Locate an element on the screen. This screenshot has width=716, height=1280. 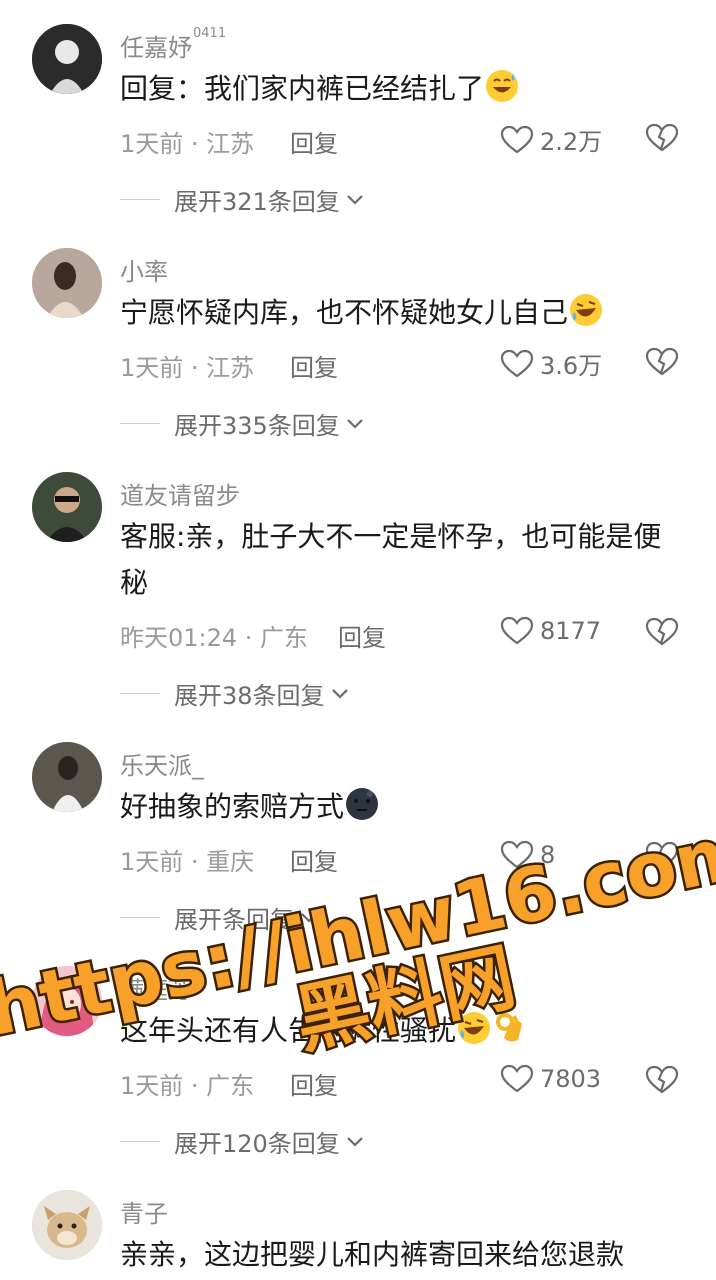
expand-replies-button: 展开条回复 is located at coordinates (219, 917).